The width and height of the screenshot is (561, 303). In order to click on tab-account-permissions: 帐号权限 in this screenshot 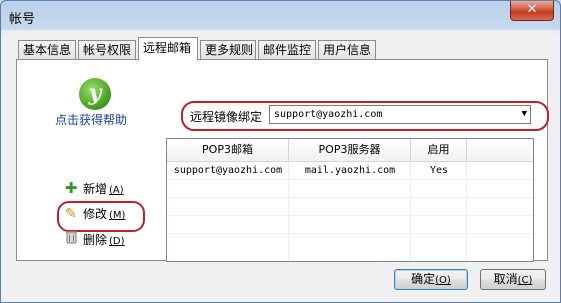, I will do `click(107, 49)`.